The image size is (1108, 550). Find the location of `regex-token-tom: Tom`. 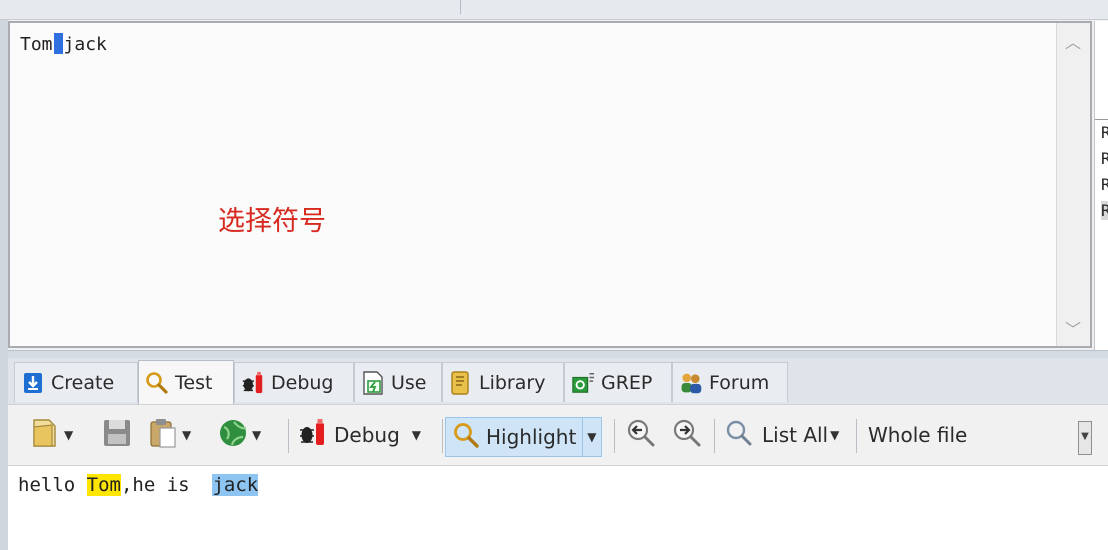

regex-token-tom: Tom is located at coordinates (36, 44).